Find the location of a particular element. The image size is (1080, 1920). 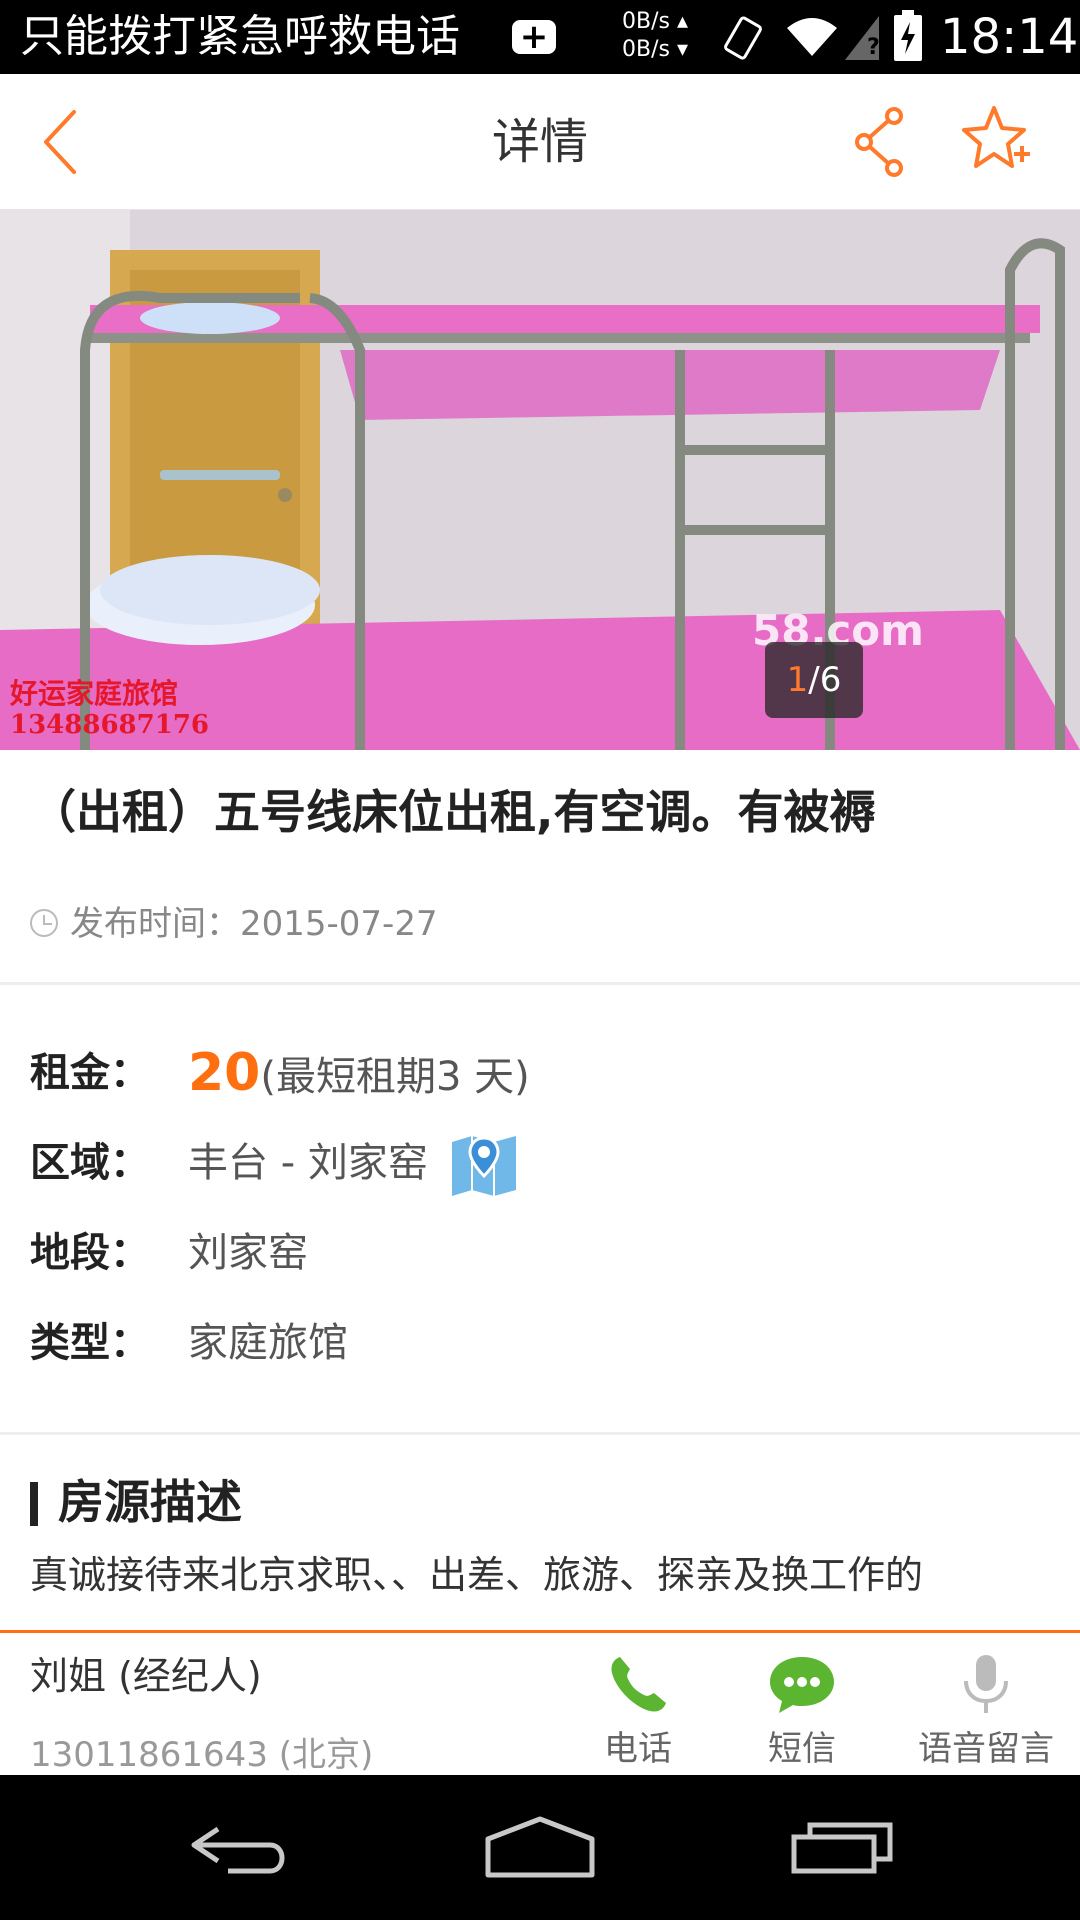

net-down: 0B/s is located at coordinates (646, 49).